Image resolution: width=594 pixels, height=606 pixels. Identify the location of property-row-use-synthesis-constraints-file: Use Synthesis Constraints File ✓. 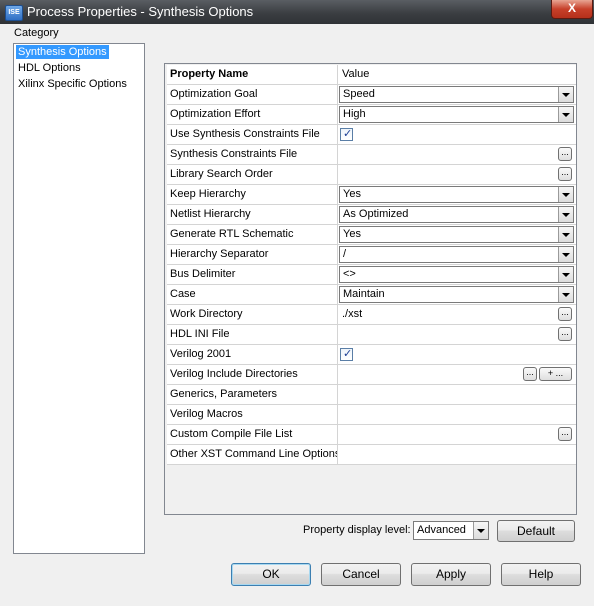
(371, 135).